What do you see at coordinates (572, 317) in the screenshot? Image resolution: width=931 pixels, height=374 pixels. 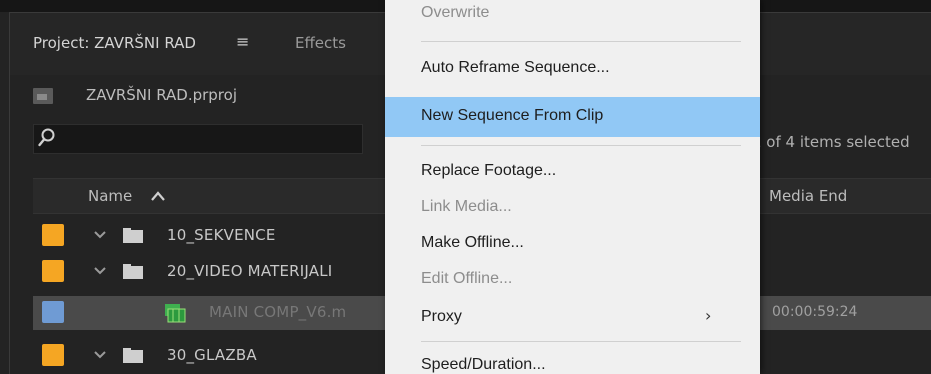 I see `menu-item-proxy: Proxy ›` at bounding box center [572, 317].